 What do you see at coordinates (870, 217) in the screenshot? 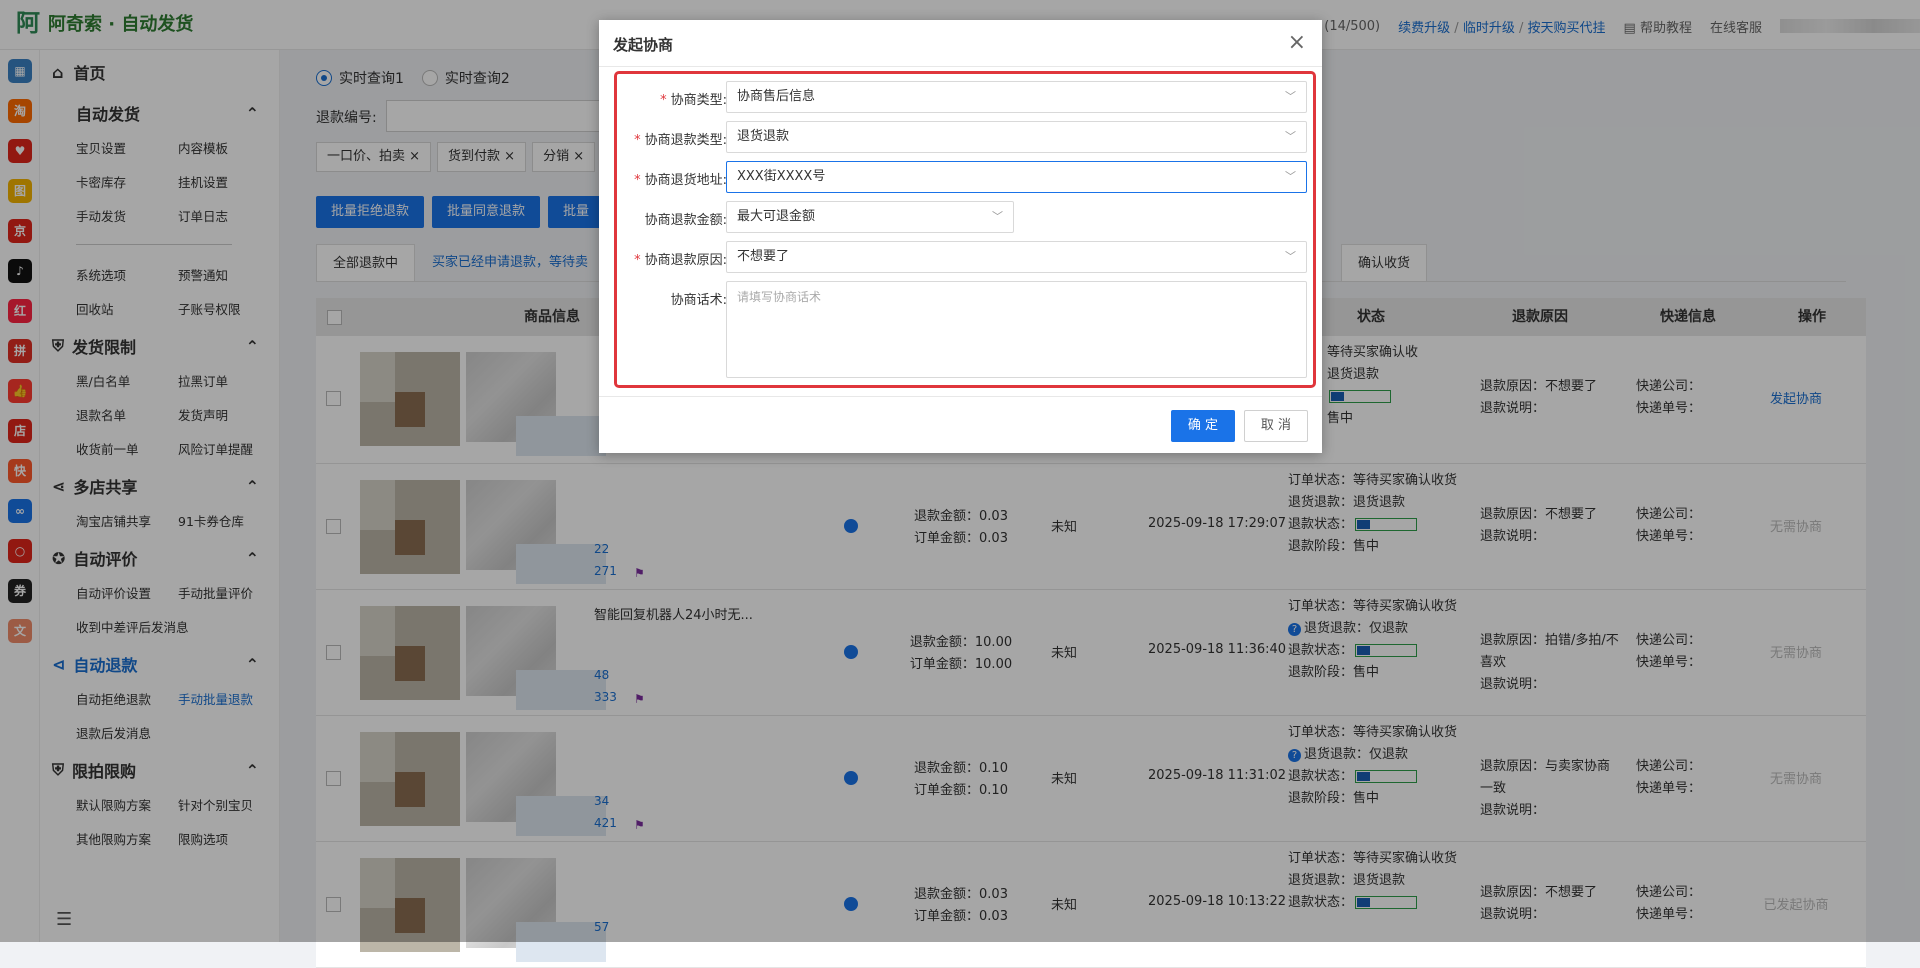
I see `refund-amount-select: 最大可退金额 ﹀` at bounding box center [870, 217].